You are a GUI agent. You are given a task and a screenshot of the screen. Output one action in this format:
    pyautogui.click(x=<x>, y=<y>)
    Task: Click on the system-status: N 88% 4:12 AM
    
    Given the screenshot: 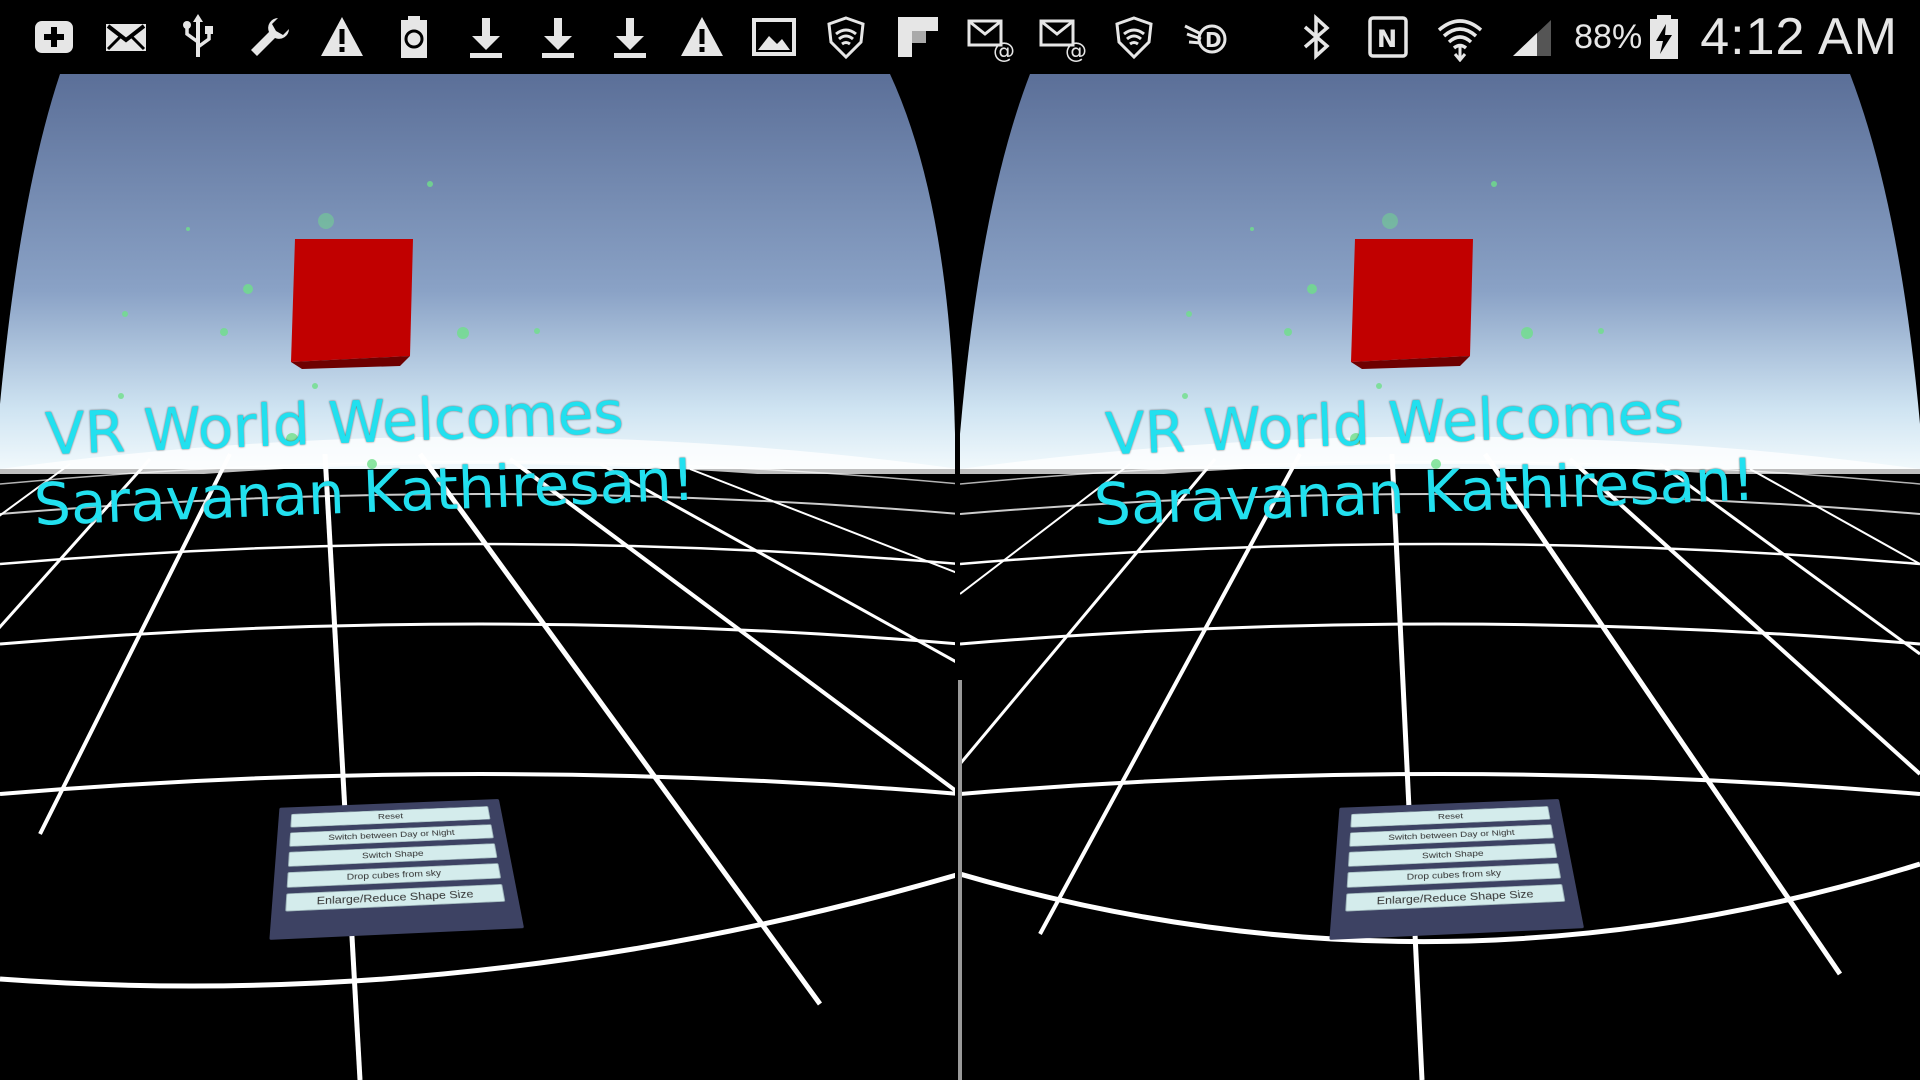 What is the action you would take?
    pyautogui.click(x=1589, y=37)
    